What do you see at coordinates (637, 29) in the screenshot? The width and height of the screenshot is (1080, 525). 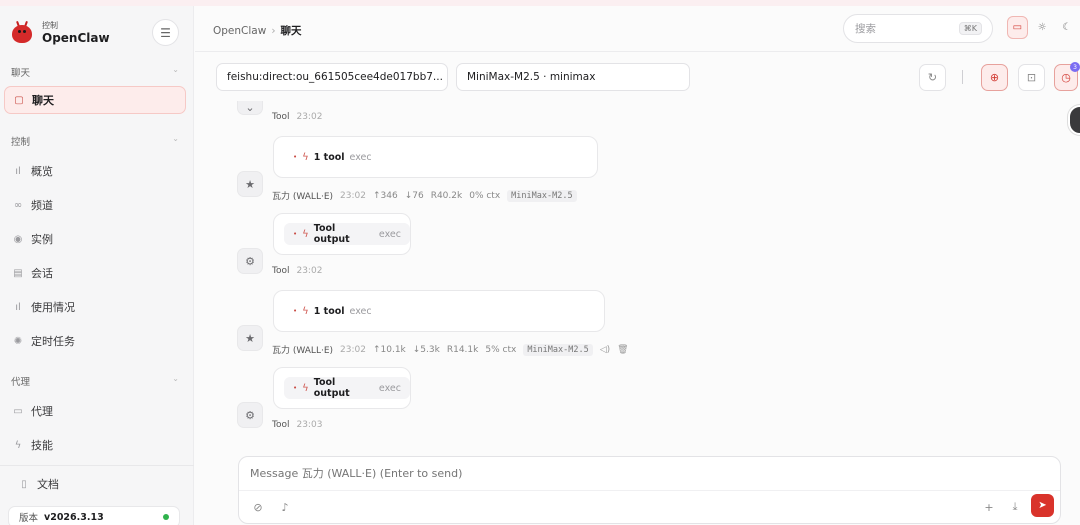 I see `top-header: OpenClaw › 聊天 搜索 ⌘K ▭ ☼ ☾` at bounding box center [637, 29].